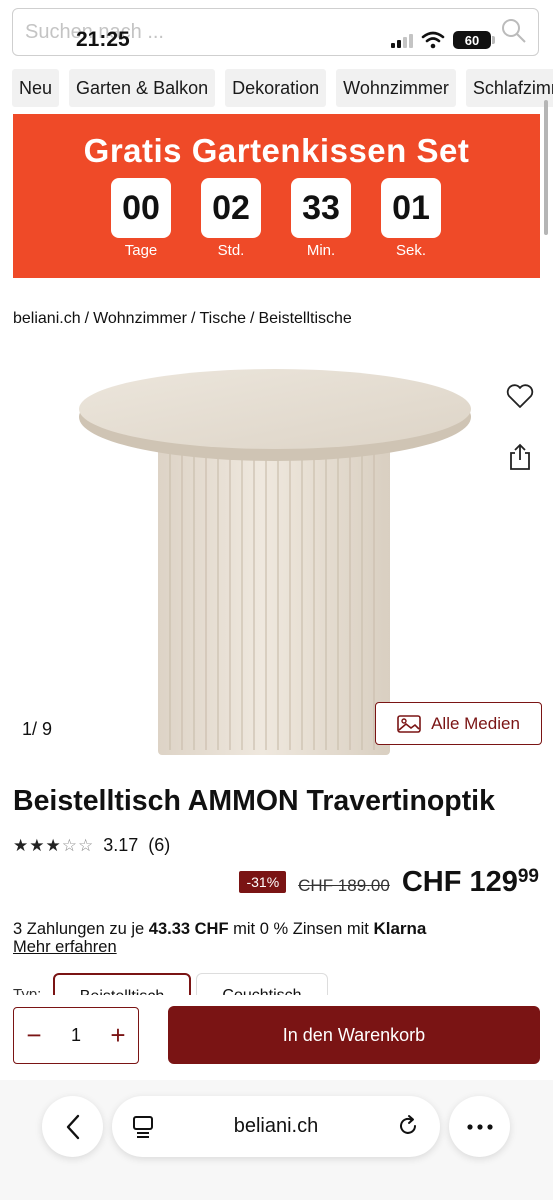 The width and height of the screenshot is (553, 1200). Describe the element at coordinates (321, 208) in the screenshot. I see `countdown-minutes: 33` at that location.